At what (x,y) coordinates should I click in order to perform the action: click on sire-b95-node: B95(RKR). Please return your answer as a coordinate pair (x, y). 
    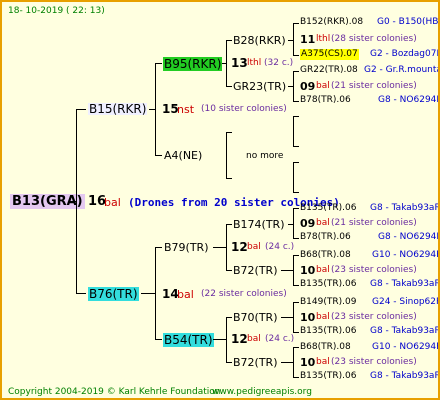
    Looking at the image, I should click on (193, 64).